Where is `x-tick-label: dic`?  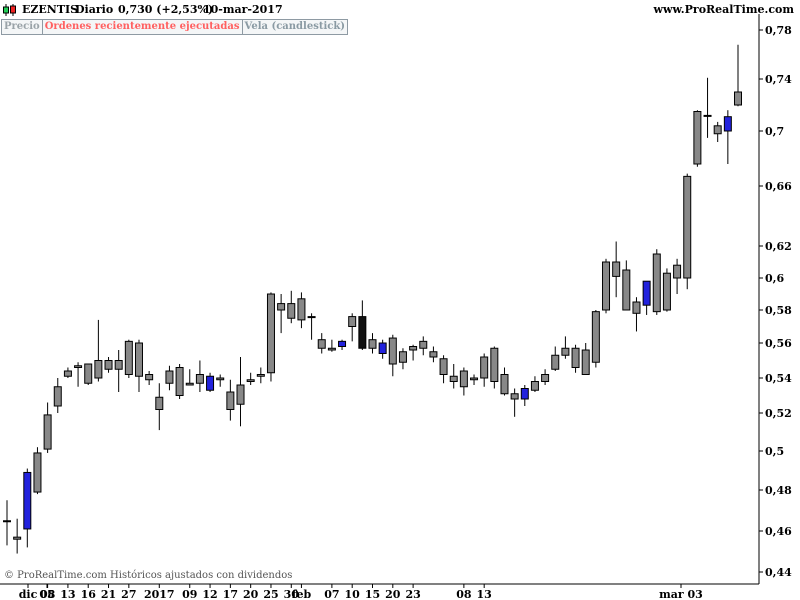
x-tick-label: dic is located at coordinates (28, 594).